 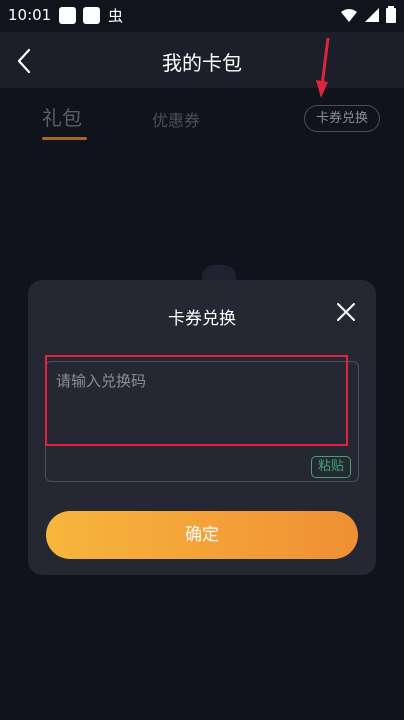 What do you see at coordinates (342, 118) in the screenshot?
I see `redeem-coupon-button: 卡券兑换` at bounding box center [342, 118].